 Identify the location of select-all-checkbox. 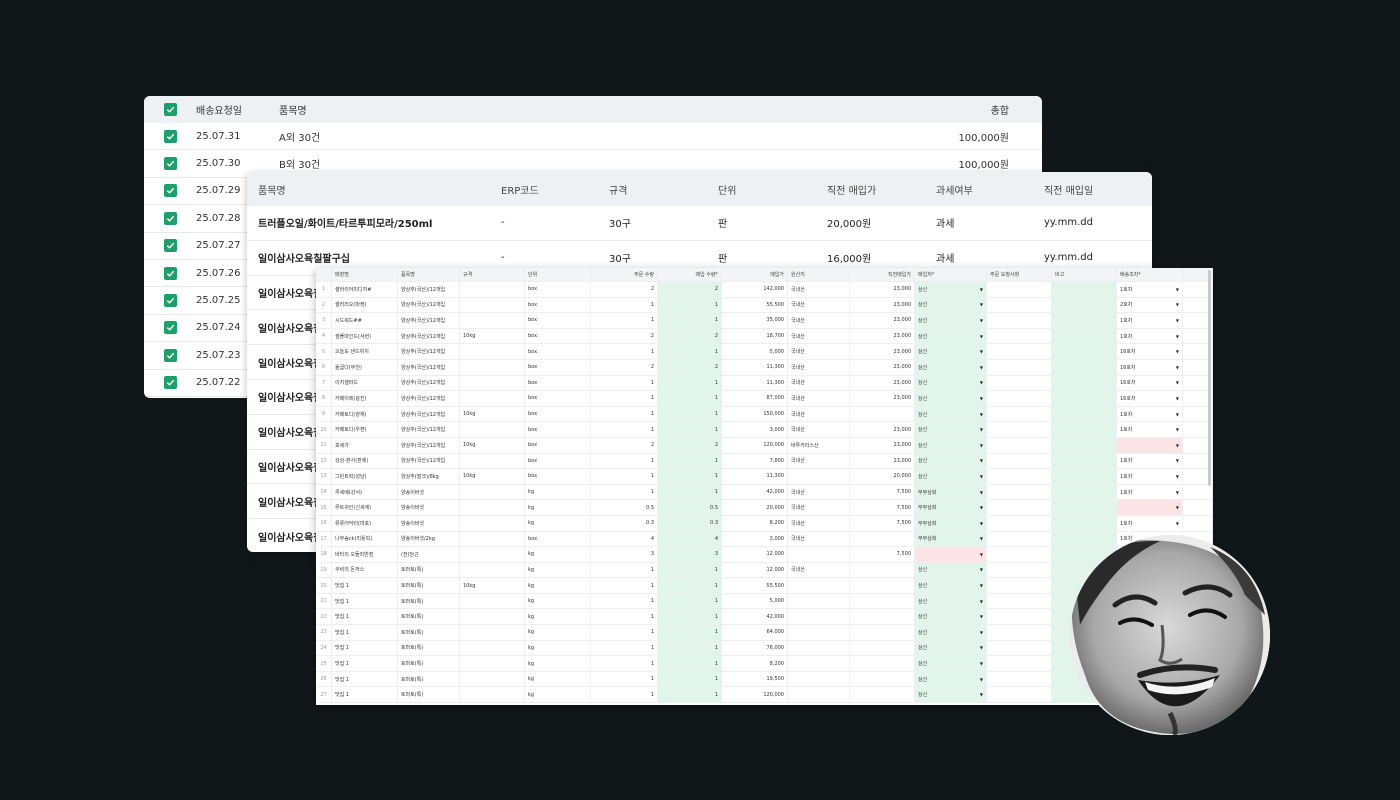
(170, 109).